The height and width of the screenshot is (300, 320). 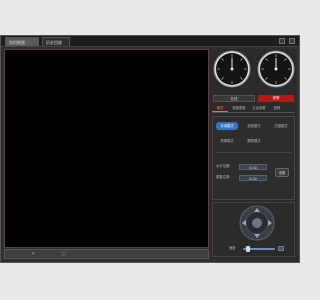 I want to click on snapshot-icon: ◫, so click(x=63, y=254).